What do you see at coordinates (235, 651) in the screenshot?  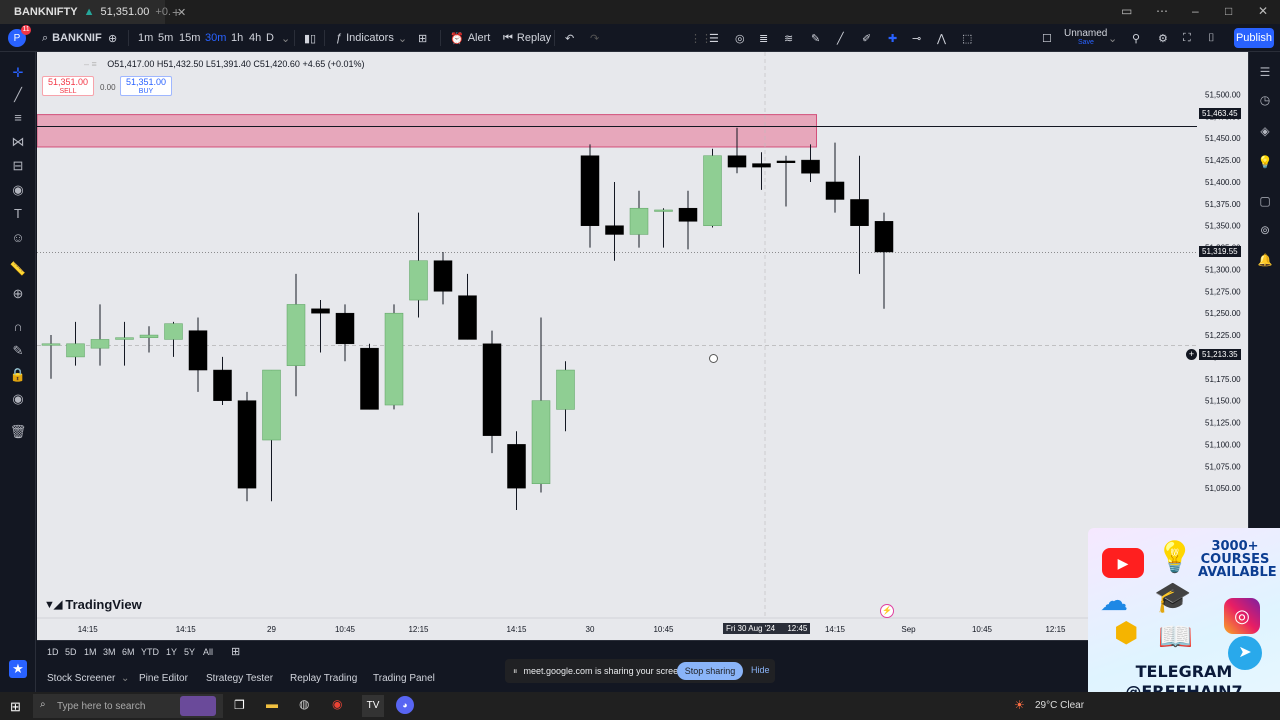 I see `goto-date-calendar-icon: ⊞` at bounding box center [235, 651].